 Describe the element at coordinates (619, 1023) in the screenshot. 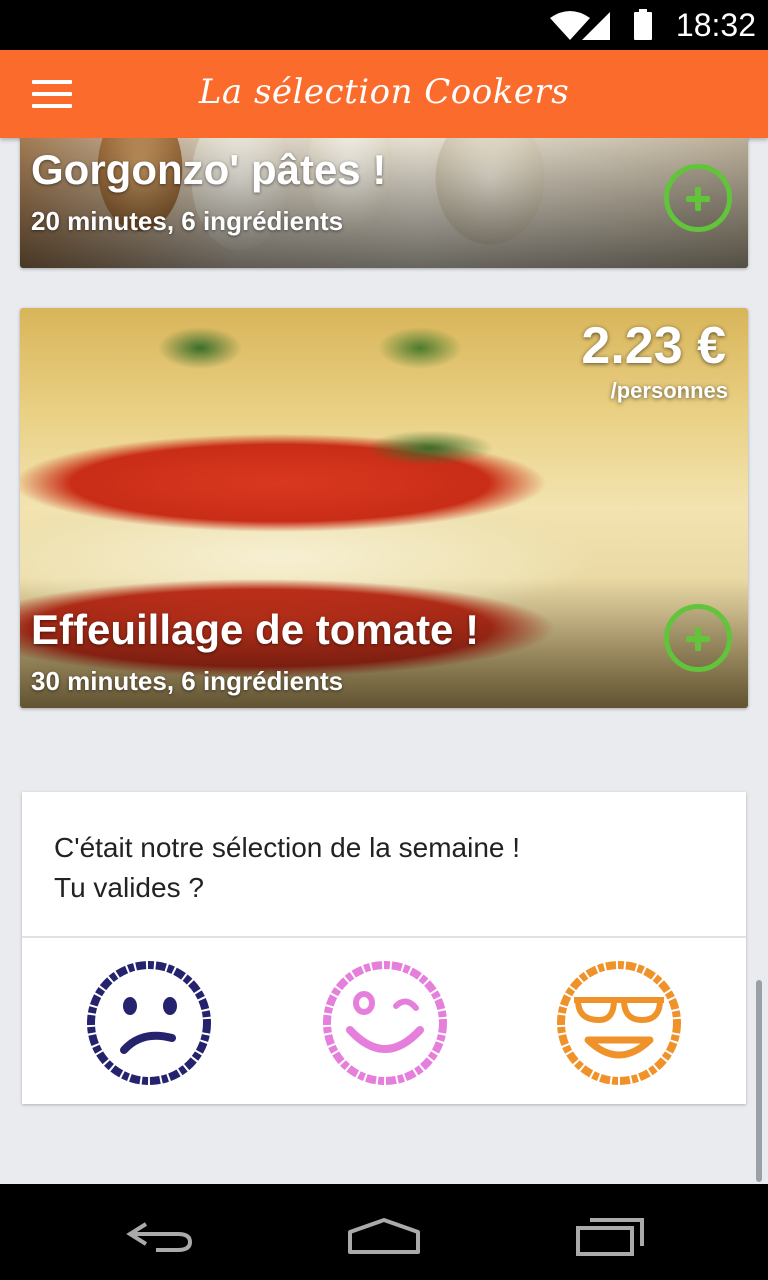

I see `cool-face-icon` at that location.